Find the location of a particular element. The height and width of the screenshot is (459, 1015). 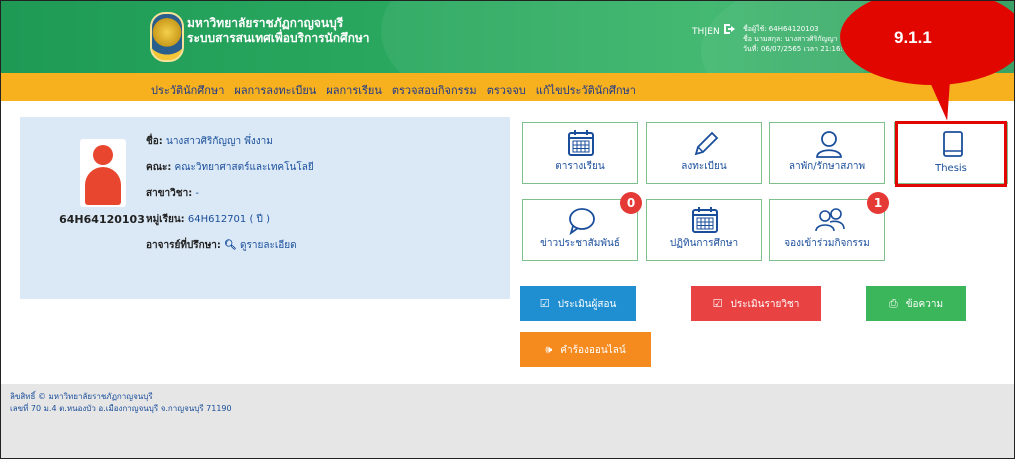

menu-item-graduation-check: ตรวจจบ is located at coordinates (506, 90).